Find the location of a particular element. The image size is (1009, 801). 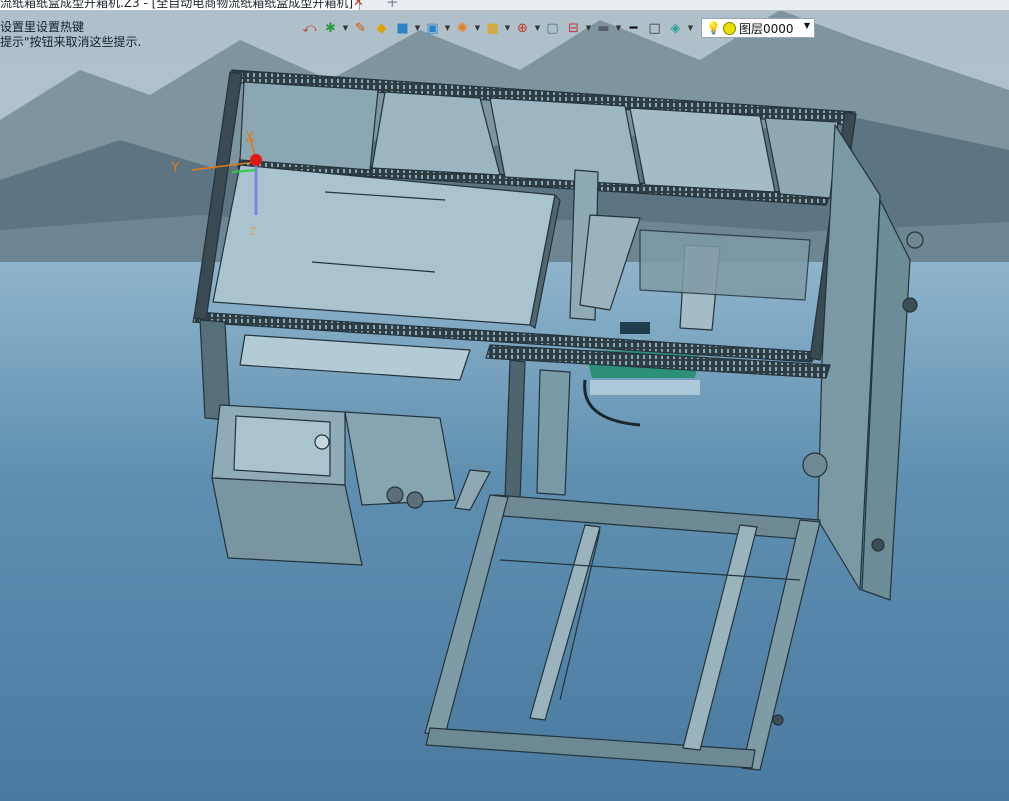

section-button: ⊟ is located at coordinates (573, 28).